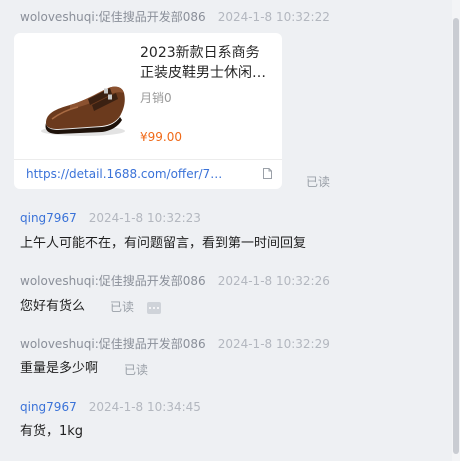 Image resolution: width=460 pixels, height=461 pixels. I want to click on product-price: ¥99.00, so click(161, 137).